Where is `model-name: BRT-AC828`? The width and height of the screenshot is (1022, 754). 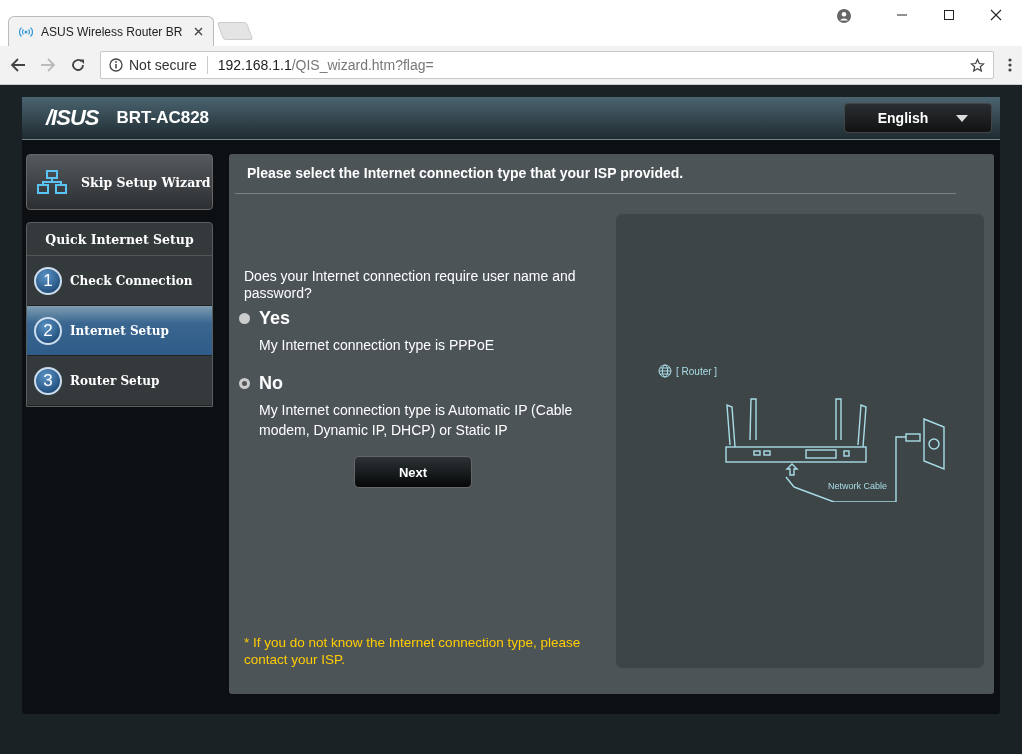 model-name: BRT-AC828 is located at coordinates (163, 118).